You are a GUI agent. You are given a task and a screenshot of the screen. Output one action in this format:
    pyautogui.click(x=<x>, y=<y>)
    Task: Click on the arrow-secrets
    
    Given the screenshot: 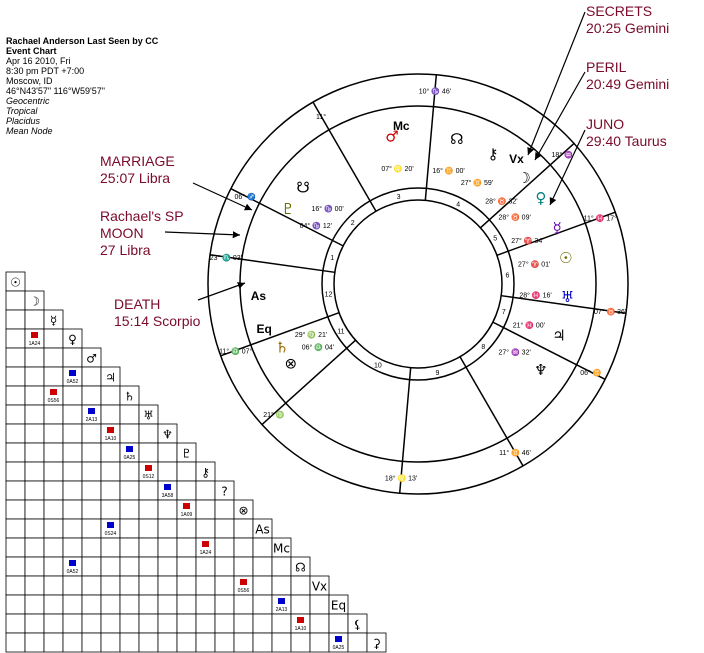 What is the action you would take?
    pyautogui.click(x=556, y=83)
    